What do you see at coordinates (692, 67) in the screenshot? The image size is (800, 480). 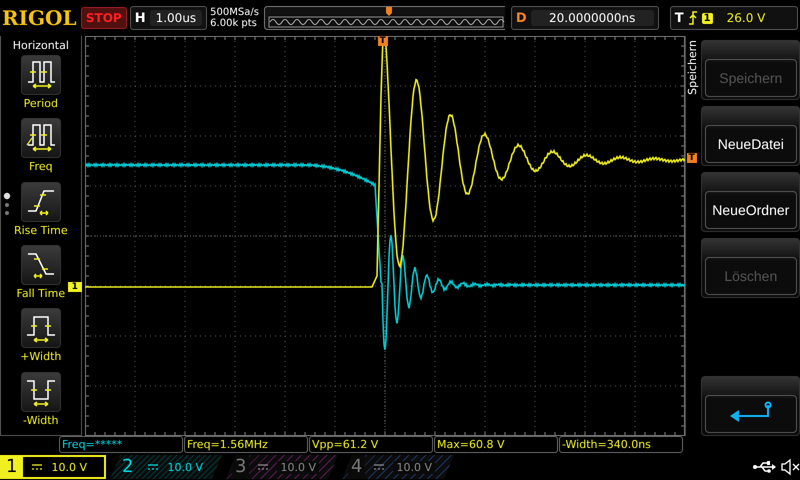 I see `menu-title: Speichern` at bounding box center [692, 67].